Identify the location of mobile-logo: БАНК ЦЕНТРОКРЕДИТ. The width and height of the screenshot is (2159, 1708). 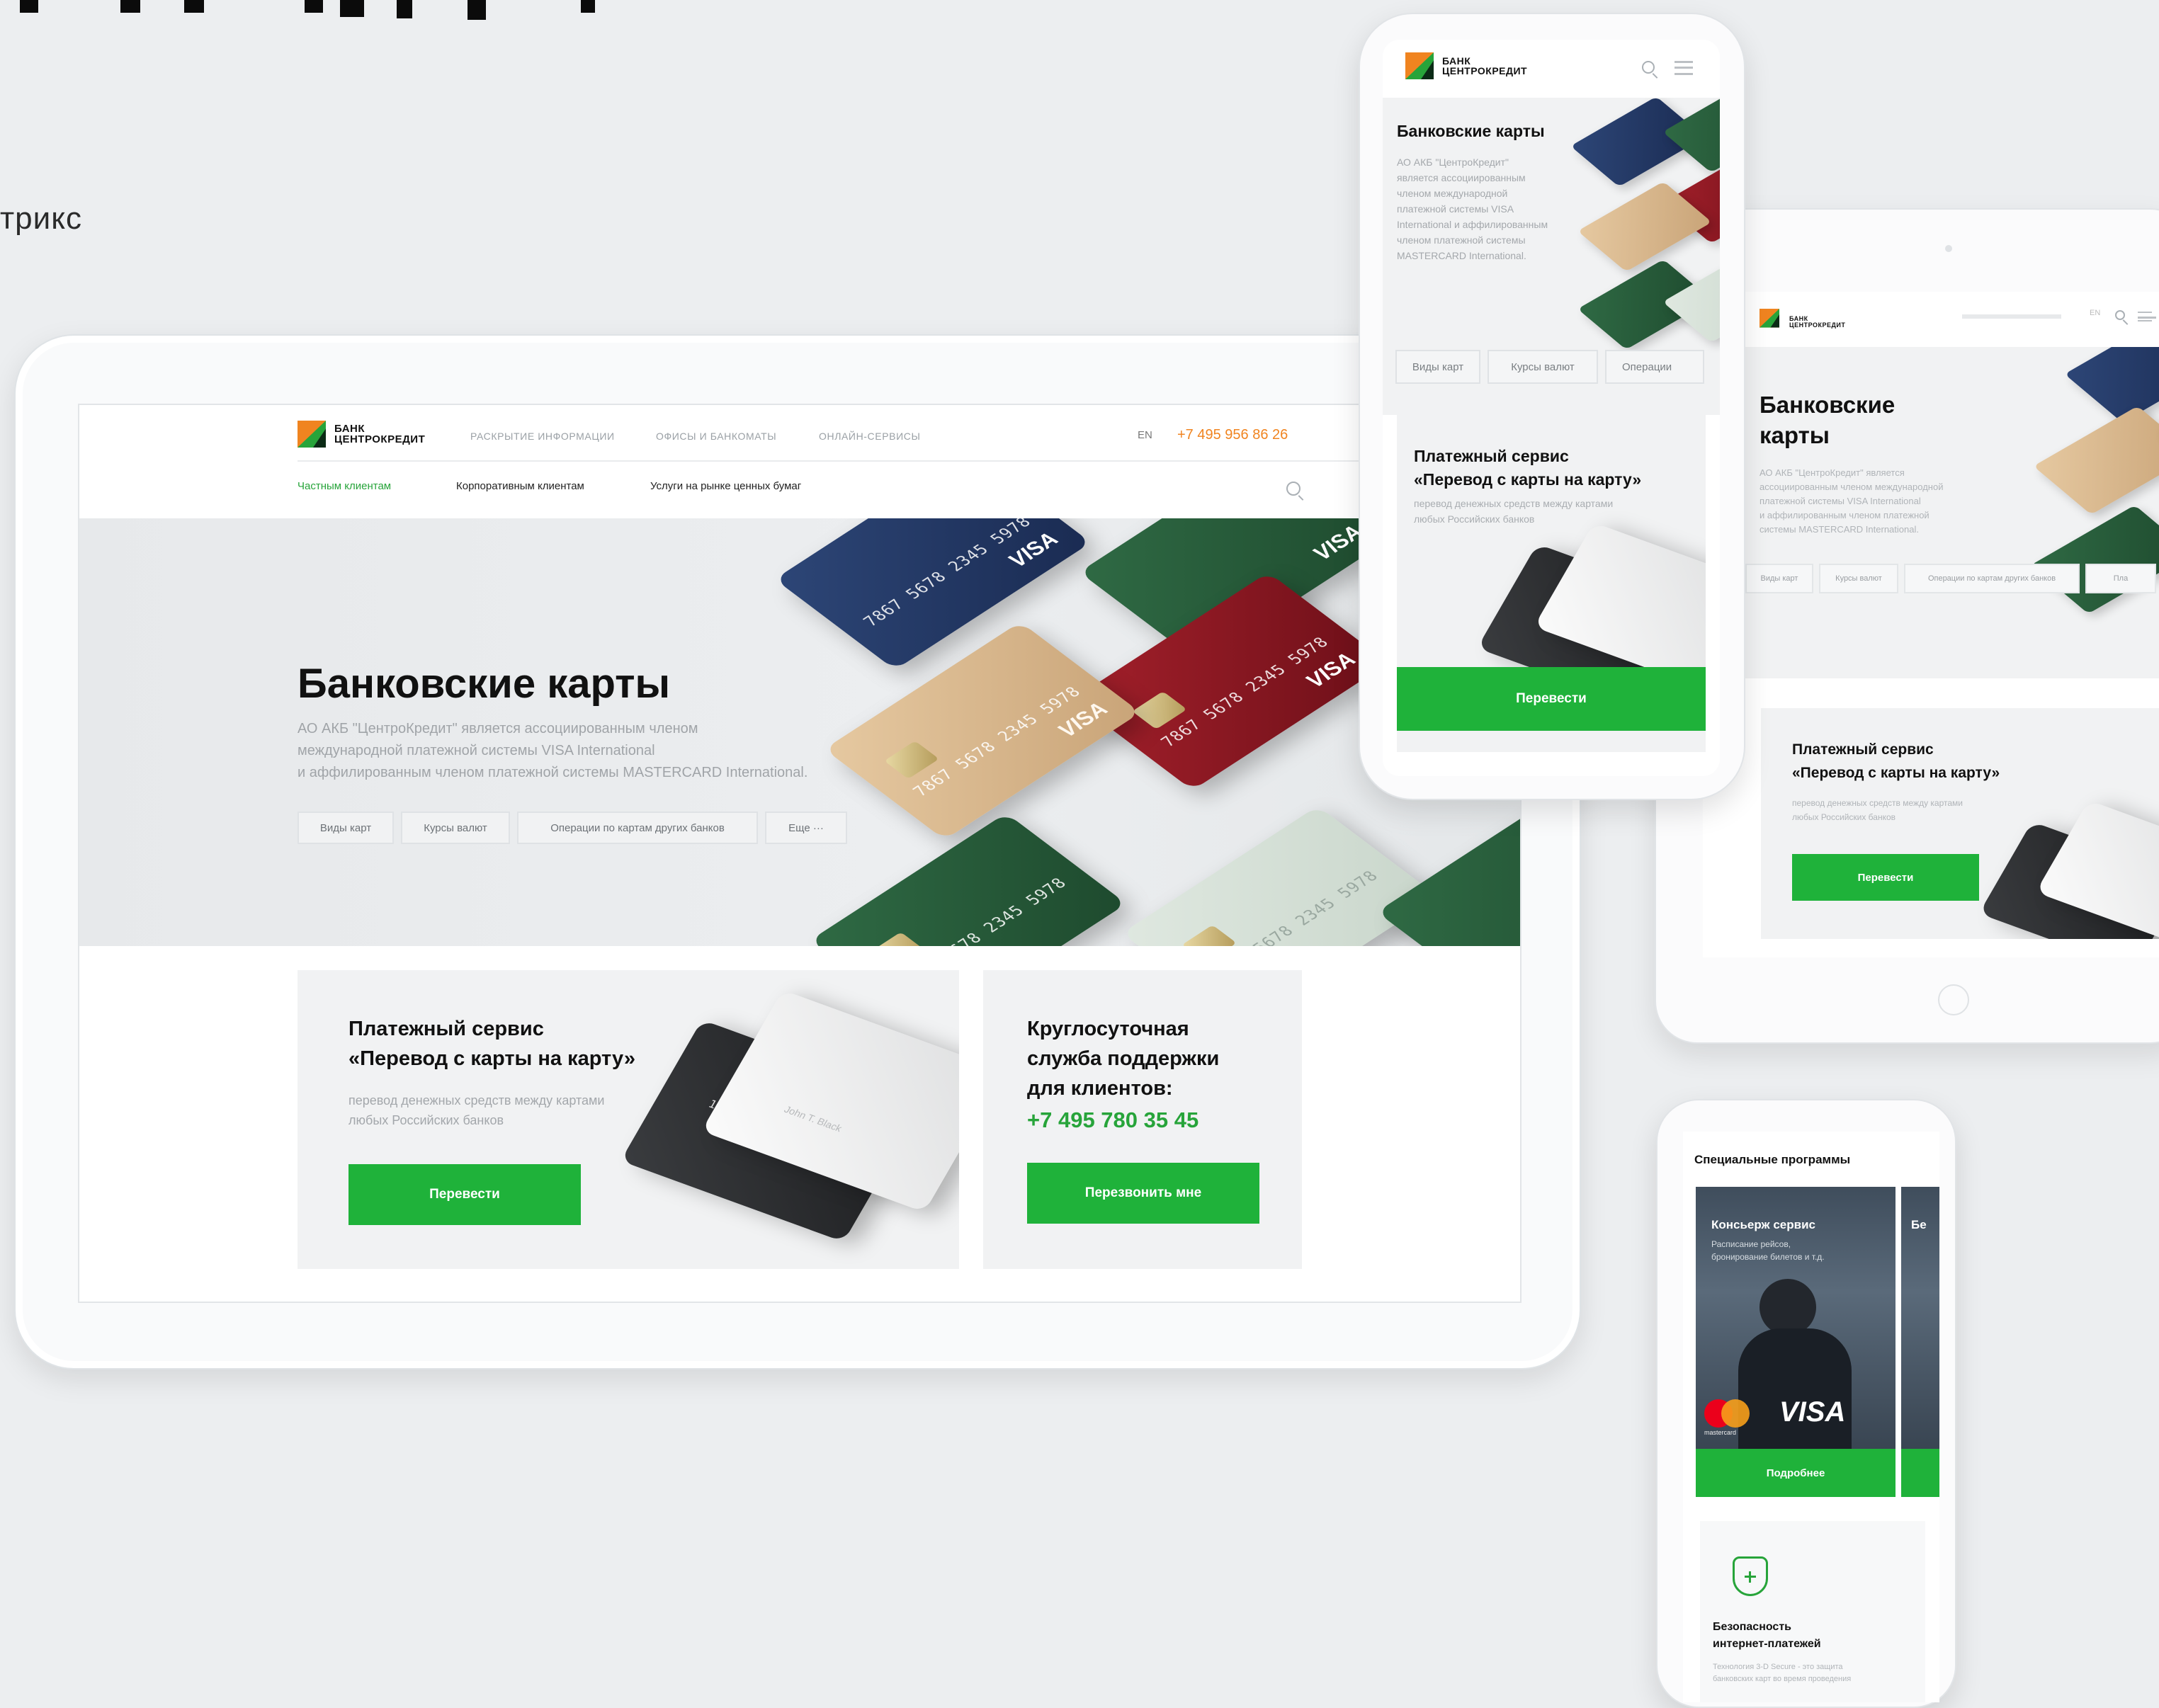
(1466, 65).